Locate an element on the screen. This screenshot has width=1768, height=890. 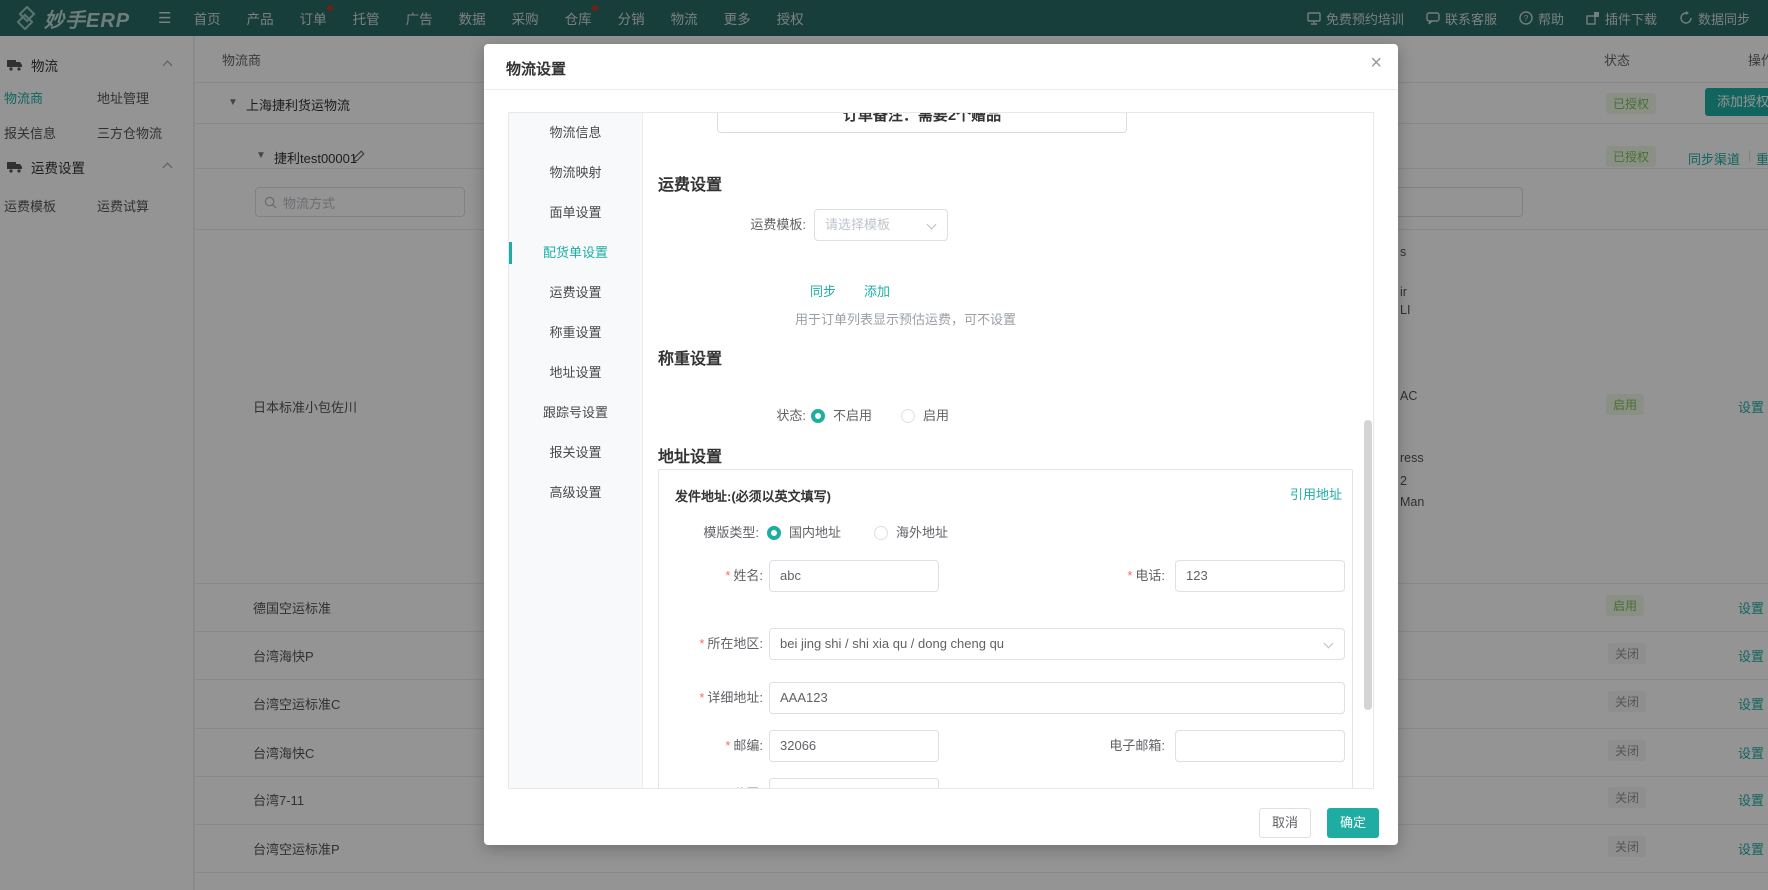
weighing-section-title: 称重设置 is located at coordinates (690, 359).